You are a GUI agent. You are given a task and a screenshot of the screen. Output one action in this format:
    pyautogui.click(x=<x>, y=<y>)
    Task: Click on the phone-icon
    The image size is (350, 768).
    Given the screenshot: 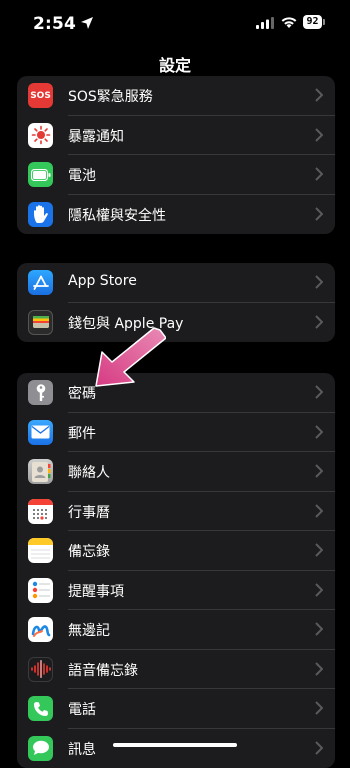 What is the action you would take?
    pyautogui.click(x=40, y=708)
    